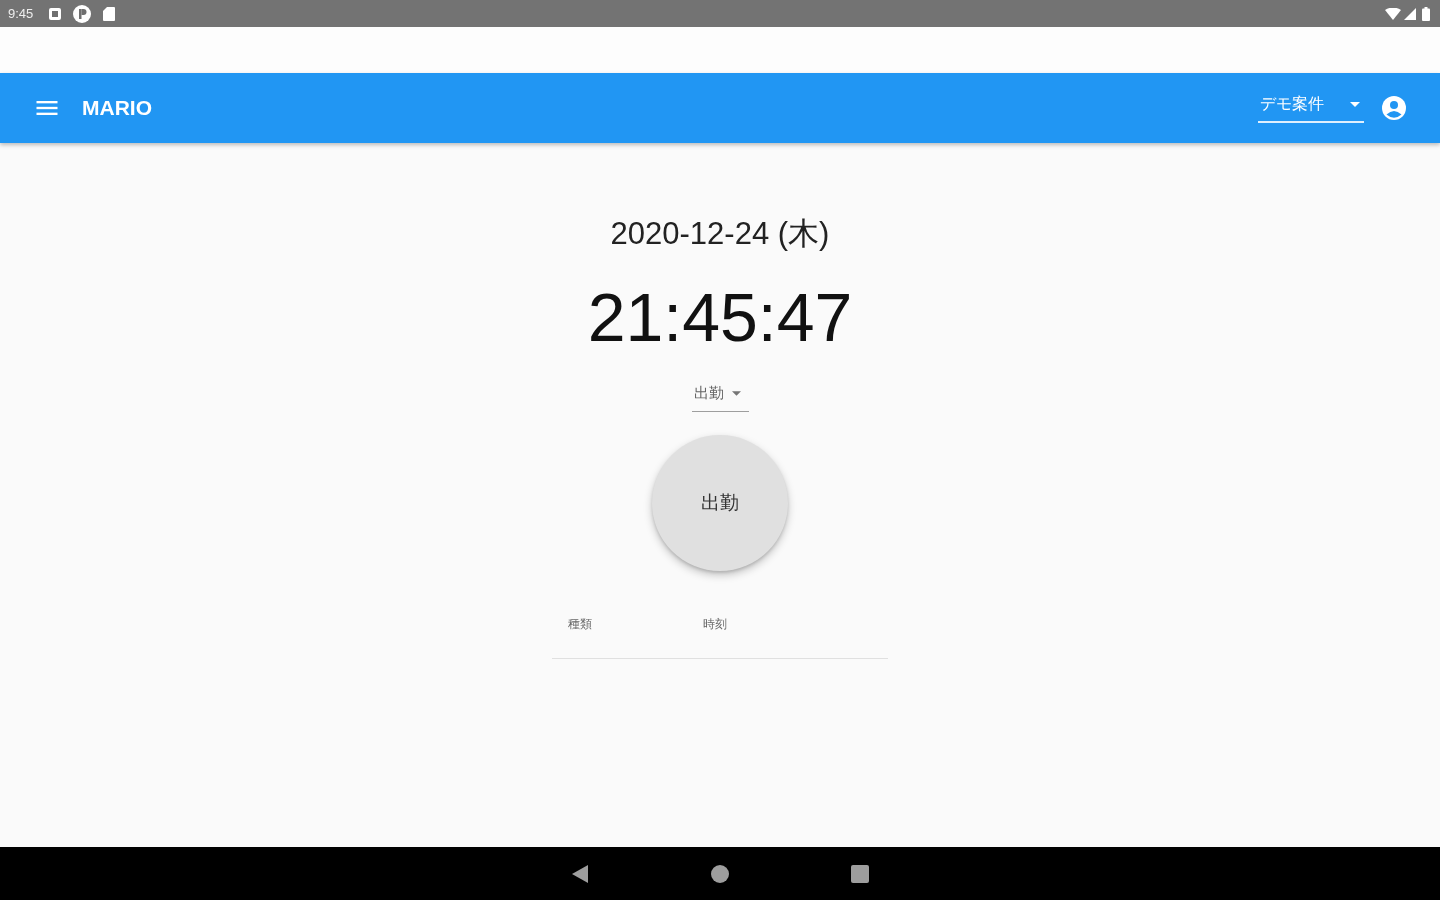 The width and height of the screenshot is (1440, 900). Describe the element at coordinates (754, 631) in the screenshot. I see `column-header: 時刻` at that location.